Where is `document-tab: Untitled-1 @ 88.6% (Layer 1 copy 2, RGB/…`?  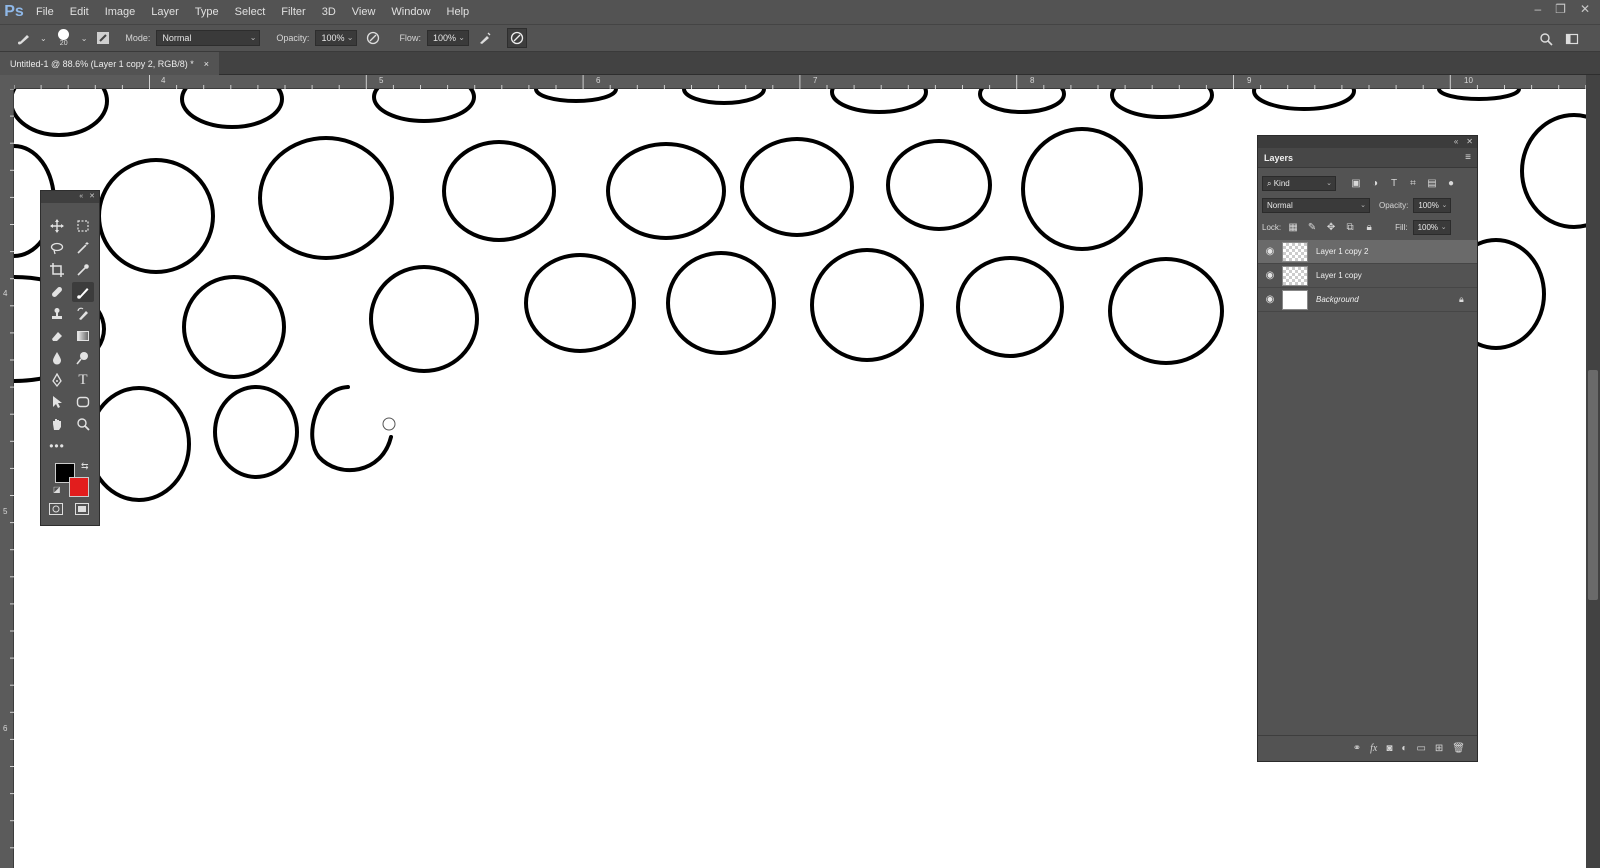
document-tab: Untitled-1 @ 88.6% (Layer 1 copy 2, RGB/… is located at coordinates (109, 63).